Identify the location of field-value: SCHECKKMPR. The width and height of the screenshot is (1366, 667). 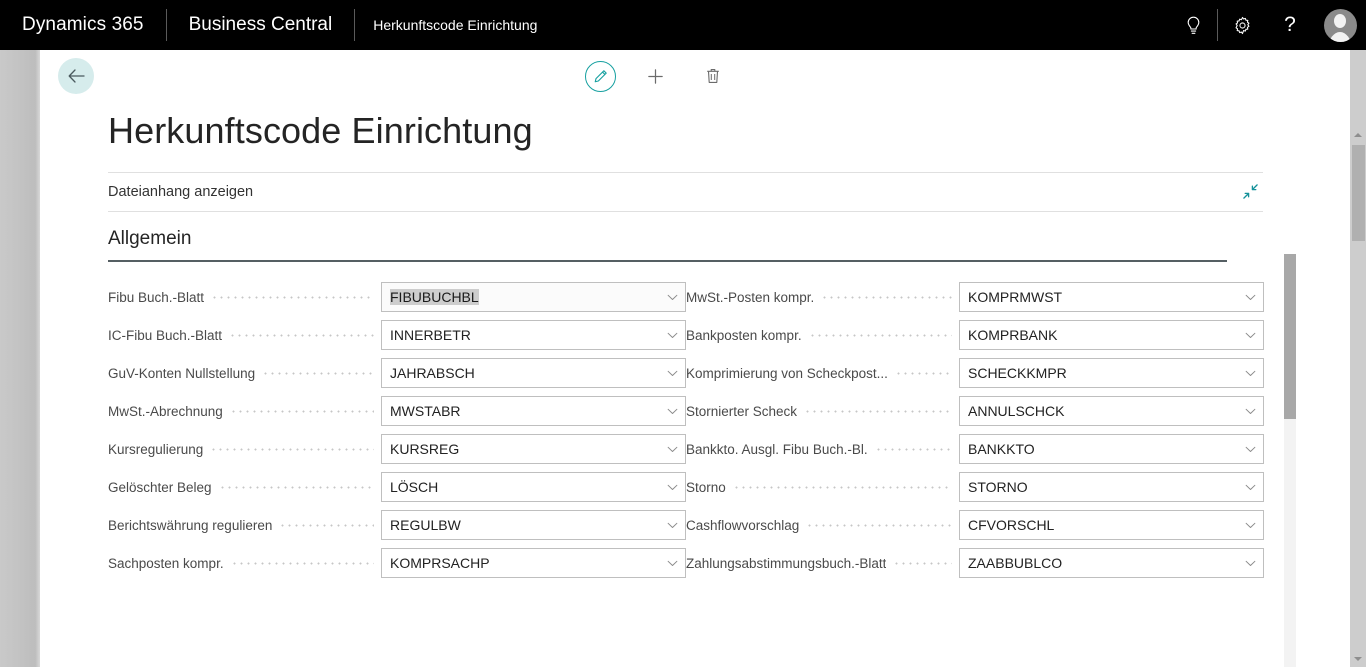
(1017, 373).